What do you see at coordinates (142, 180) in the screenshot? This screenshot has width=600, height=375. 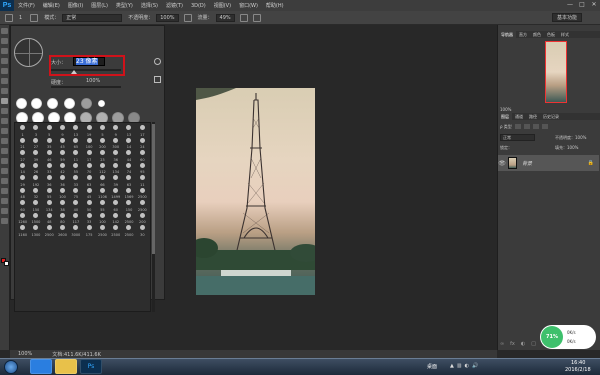 I see `brush-tip: 11` at bounding box center [142, 180].